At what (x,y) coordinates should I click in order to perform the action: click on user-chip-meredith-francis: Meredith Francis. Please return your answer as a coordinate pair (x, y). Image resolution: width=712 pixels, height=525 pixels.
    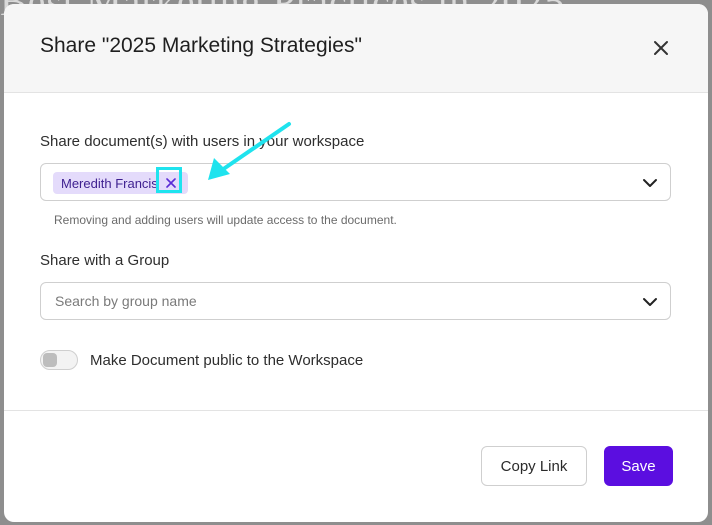
    Looking at the image, I should click on (120, 183).